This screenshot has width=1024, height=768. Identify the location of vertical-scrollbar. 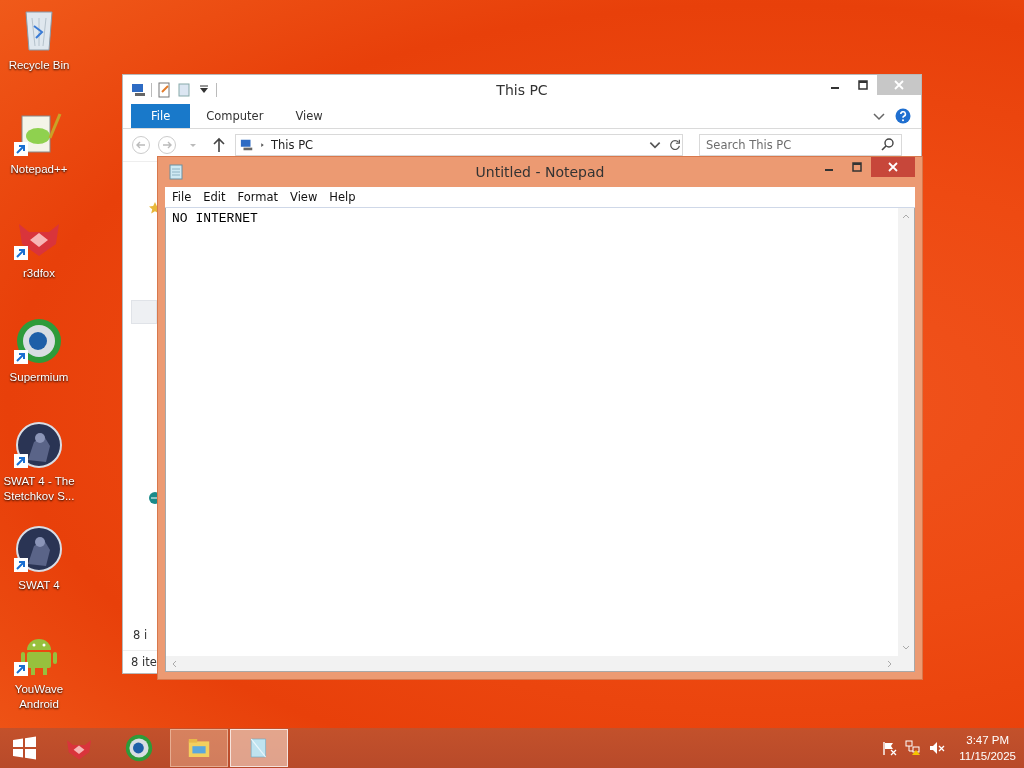
(906, 432).